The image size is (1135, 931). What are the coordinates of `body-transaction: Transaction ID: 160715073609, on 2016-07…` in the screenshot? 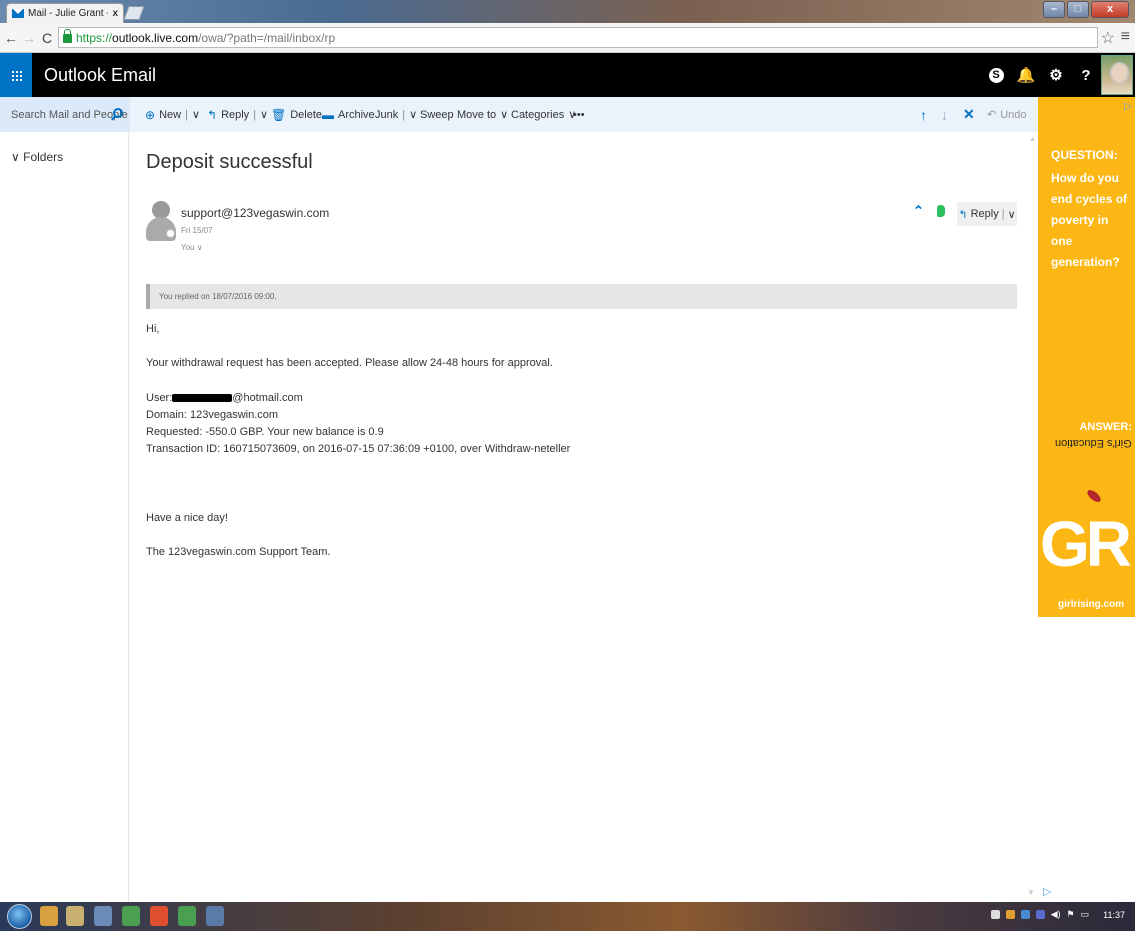 It's located at (358, 449).